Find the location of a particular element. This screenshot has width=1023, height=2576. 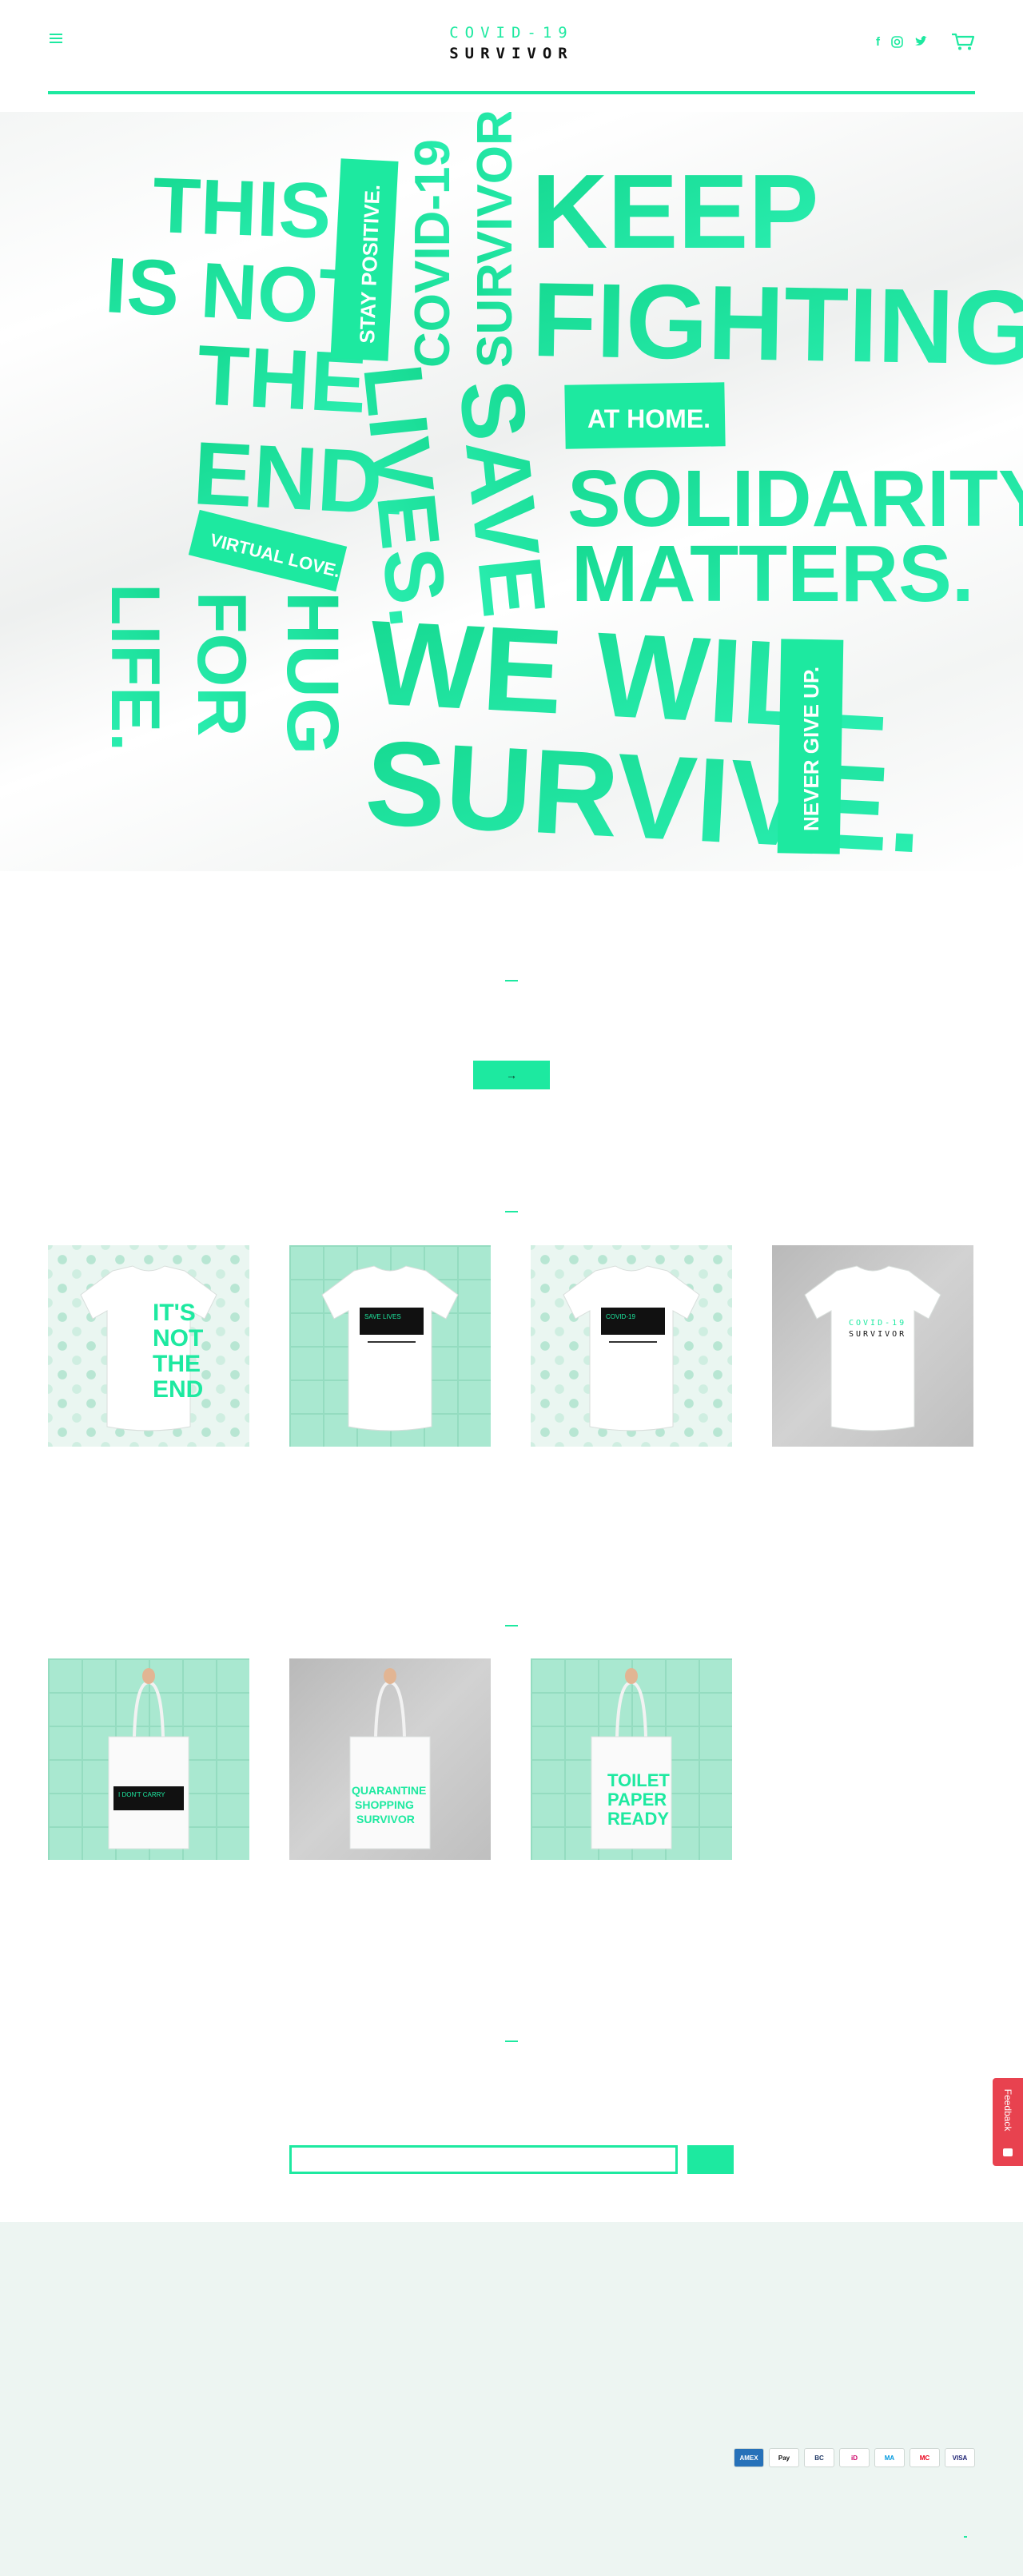

hero-word-life: LIFE. is located at coordinates (135, 667).